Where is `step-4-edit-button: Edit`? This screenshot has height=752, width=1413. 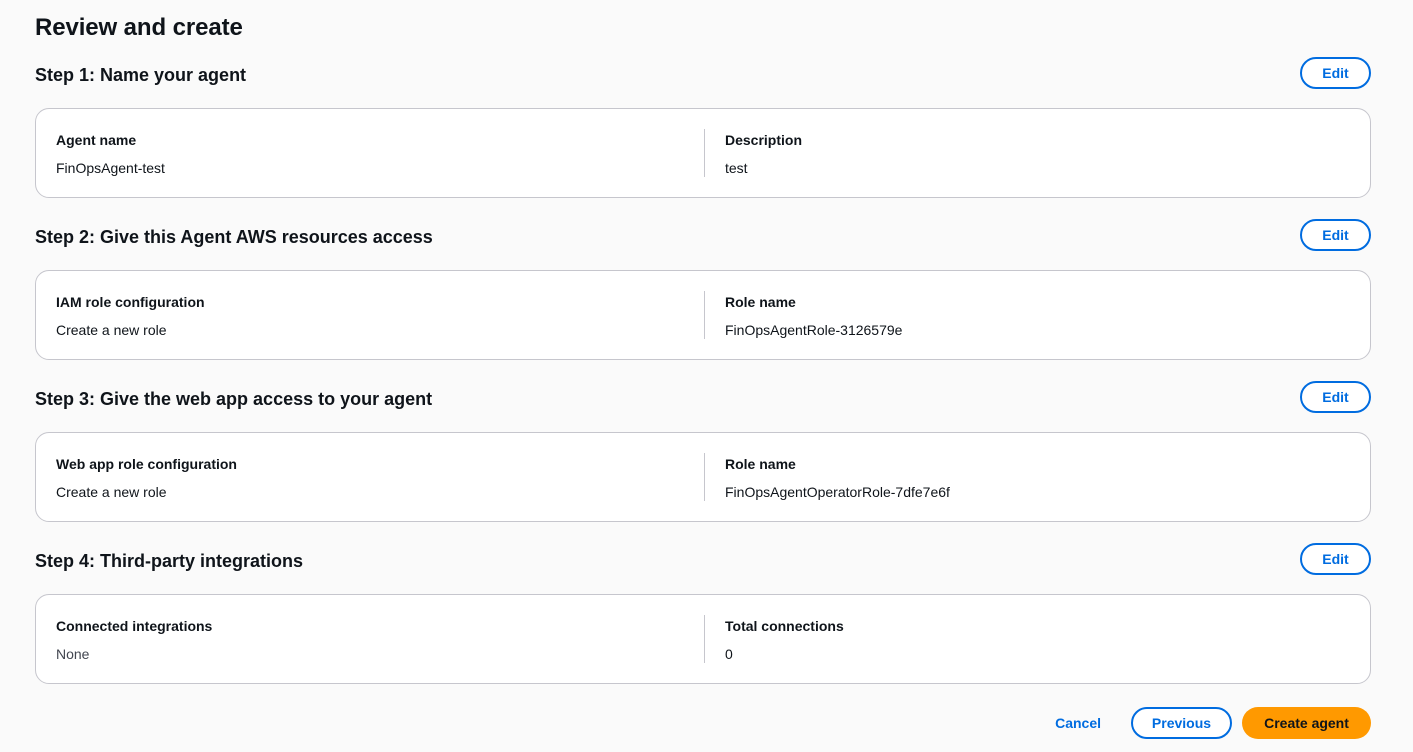 step-4-edit-button: Edit is located at coordinates (1335, 559).